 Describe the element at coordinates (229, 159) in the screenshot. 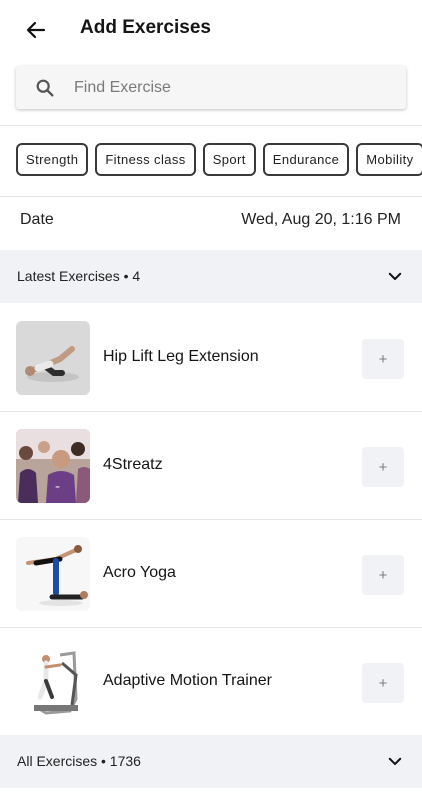

I see `chip-sport: Sport` at that location.